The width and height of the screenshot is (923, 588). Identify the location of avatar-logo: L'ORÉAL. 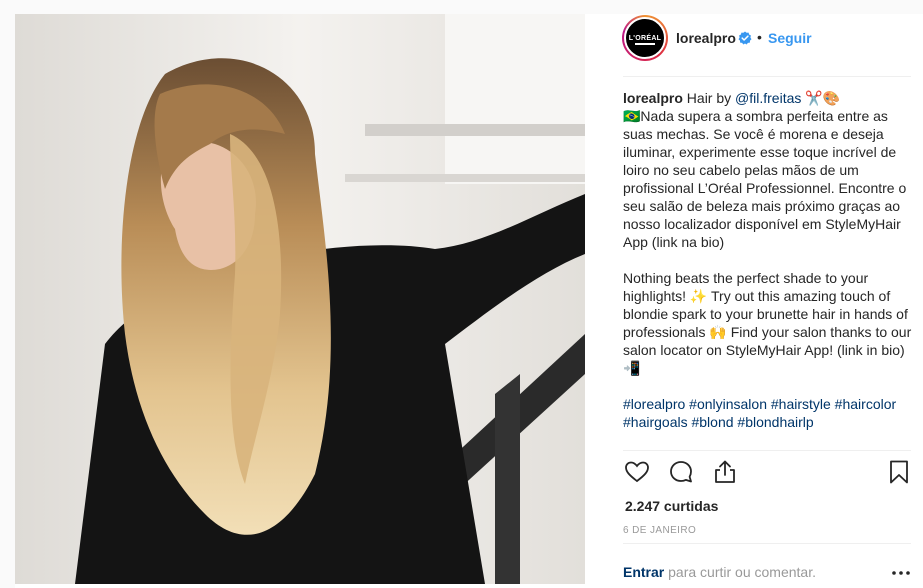
(645, 38).